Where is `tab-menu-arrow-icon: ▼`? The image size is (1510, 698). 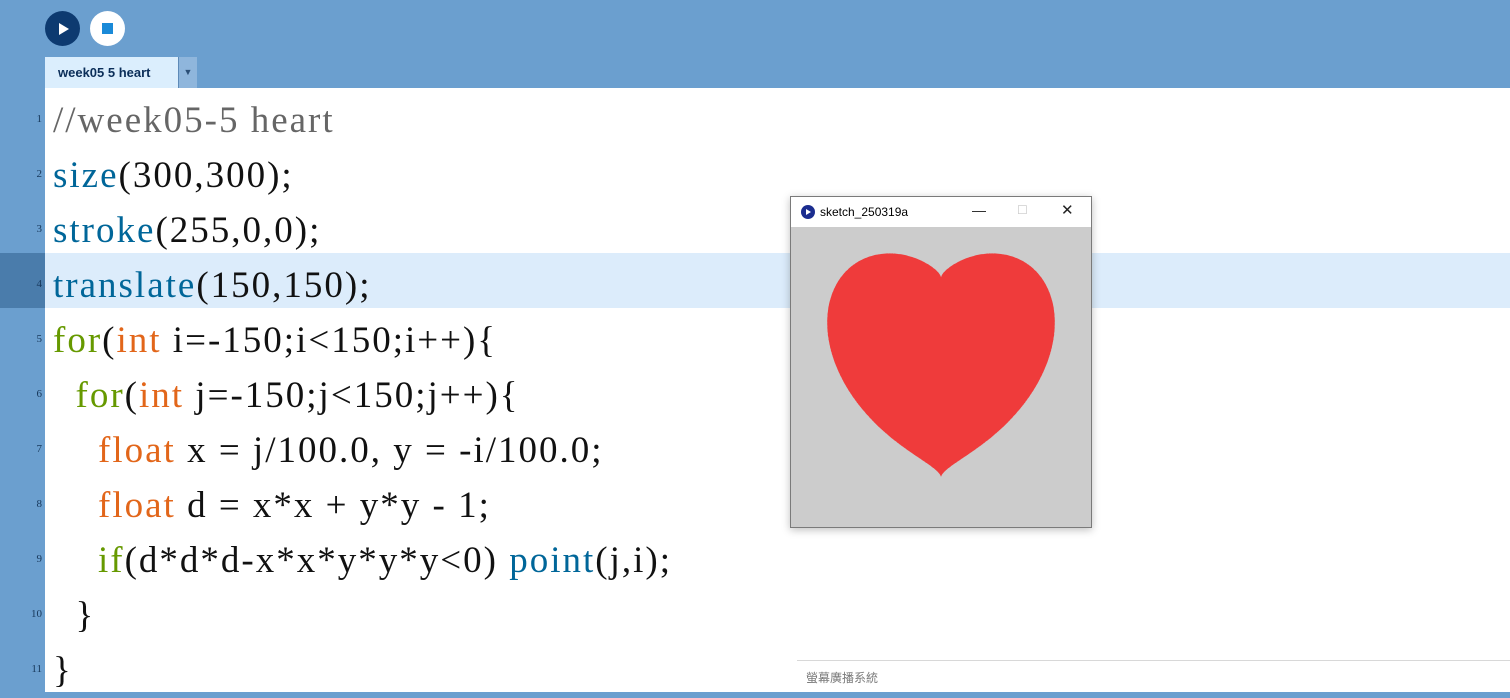
tab-menu-arrow-icon: ▼ is located at coordinates (187, 72).